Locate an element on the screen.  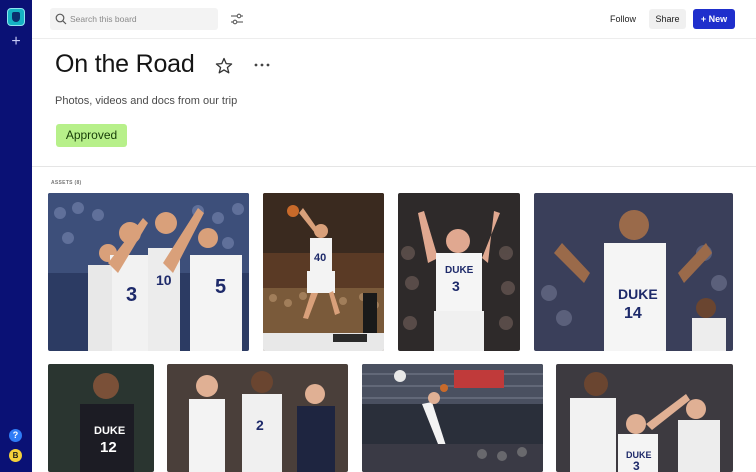
basketball-players-pointing-photo: DUKE 3 is located at coordinates (644, 418).